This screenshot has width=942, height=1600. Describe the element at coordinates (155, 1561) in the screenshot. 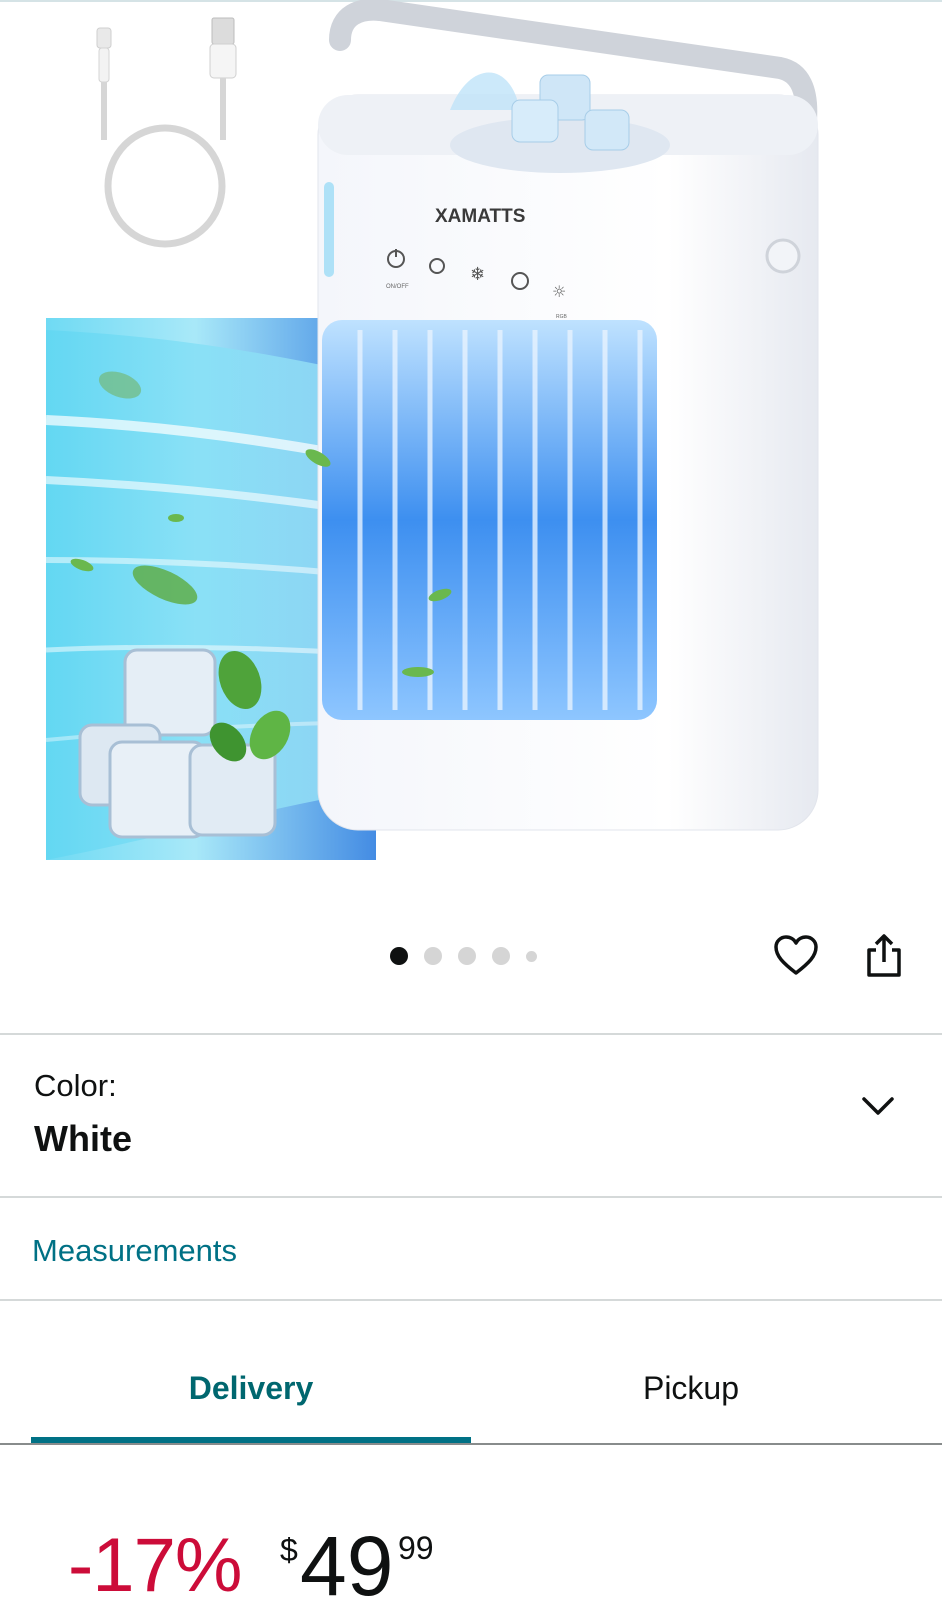

I see `discount-percentage: -17%` at that location.